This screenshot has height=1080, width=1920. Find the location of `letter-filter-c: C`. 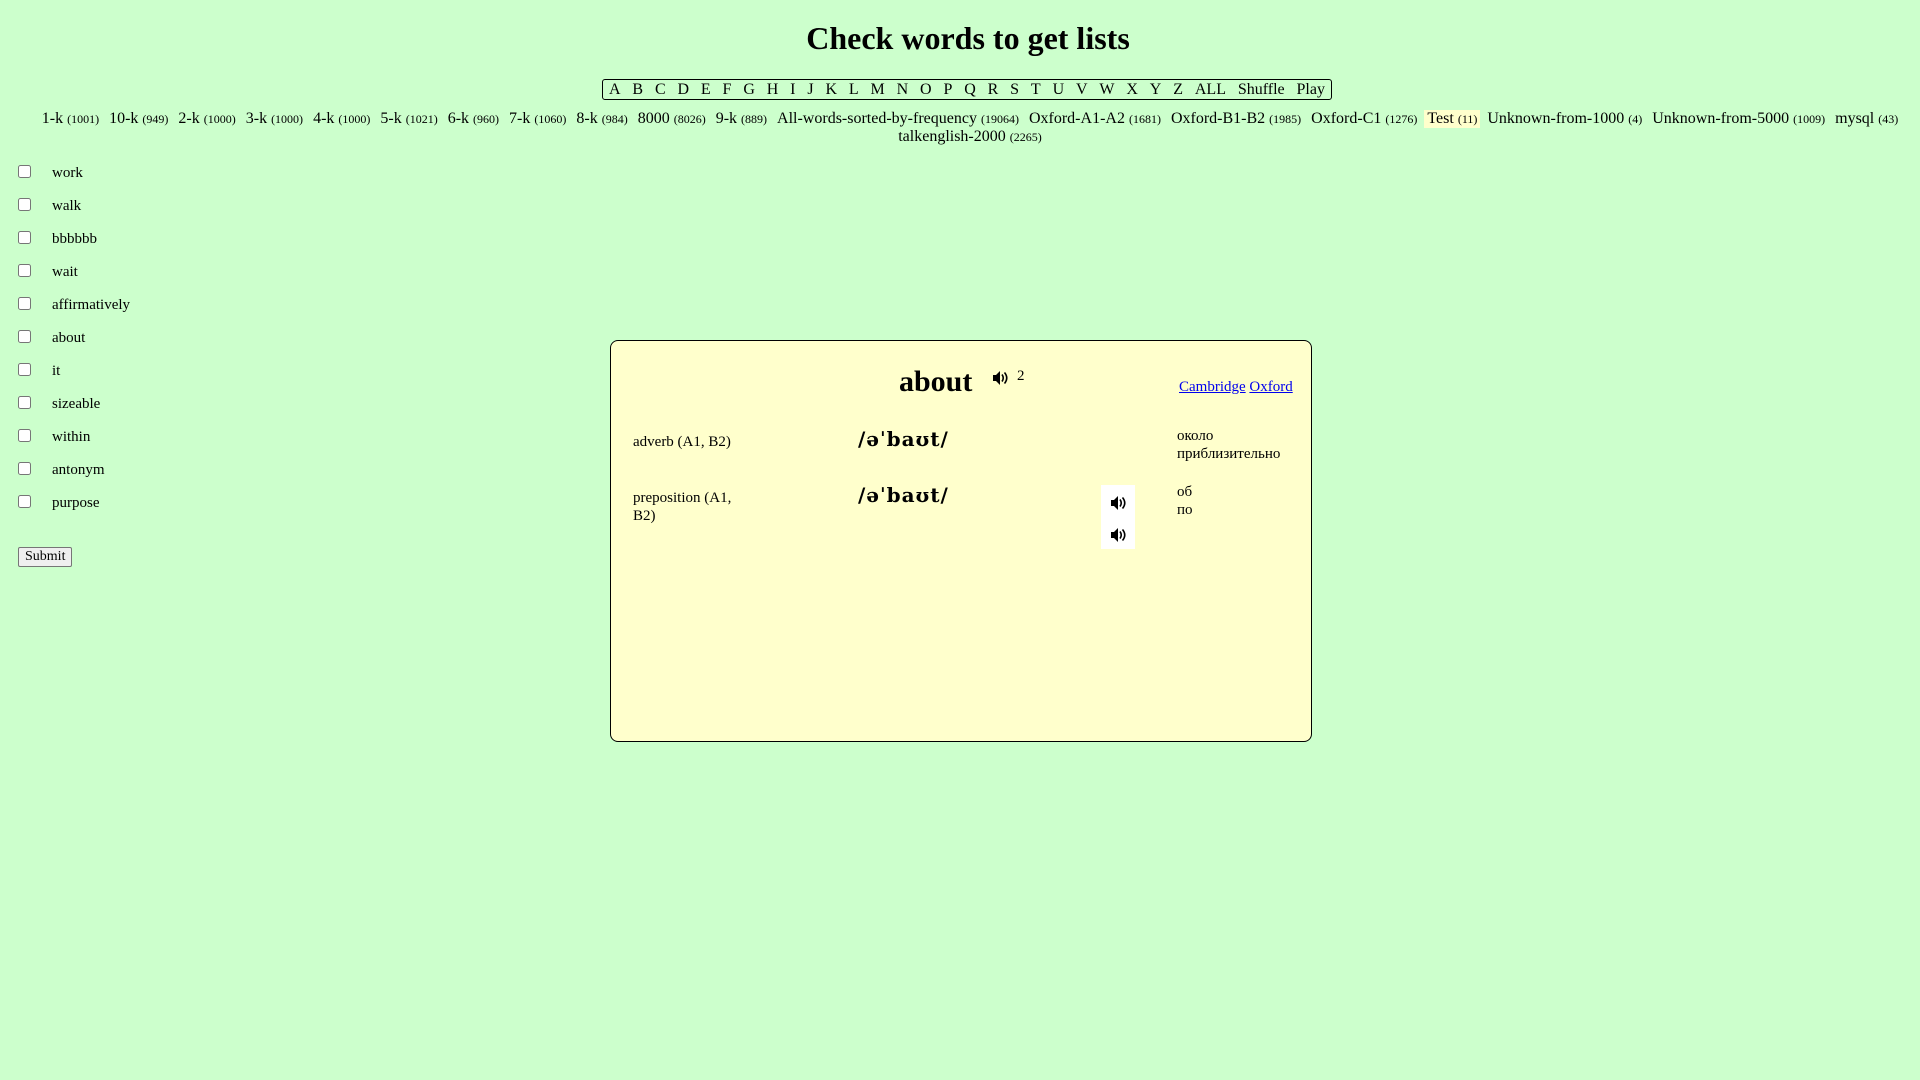

letter-filter-c: C is located at coordinates (660, 90).